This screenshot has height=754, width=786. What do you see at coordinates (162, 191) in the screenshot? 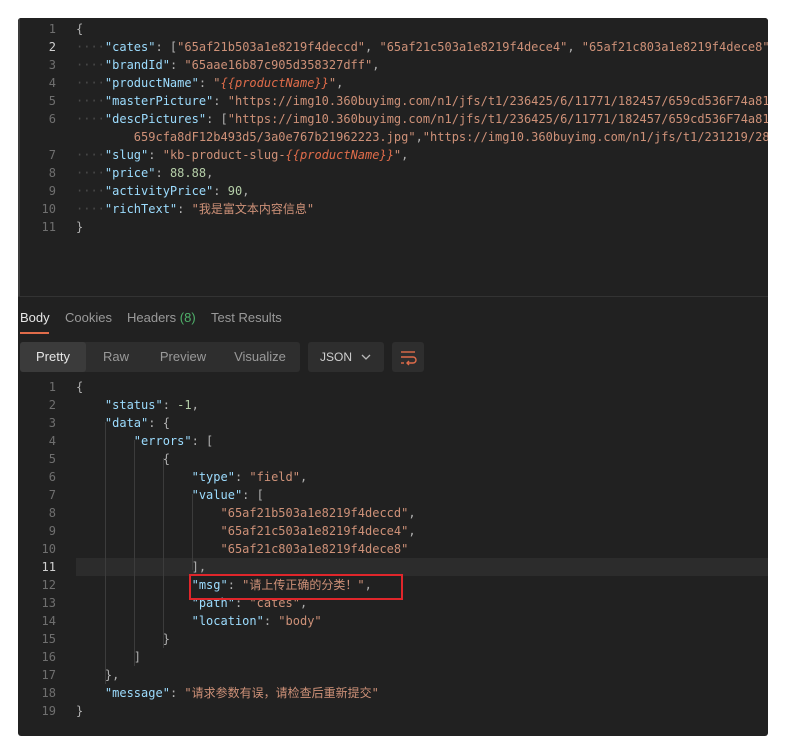
I see `code-text: ····"activityPrice": 90,` at bounding box center [162, 191].